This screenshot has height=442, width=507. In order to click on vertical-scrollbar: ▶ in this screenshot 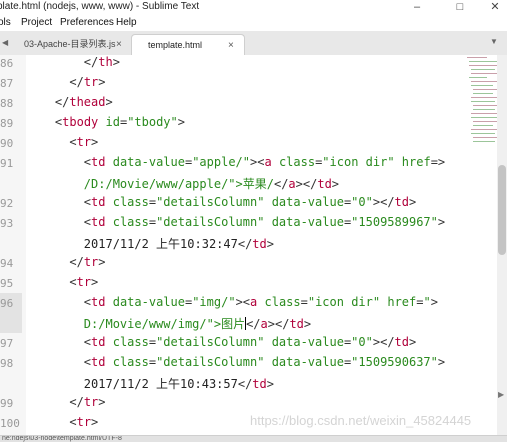, I will do `click(502, 245)`.